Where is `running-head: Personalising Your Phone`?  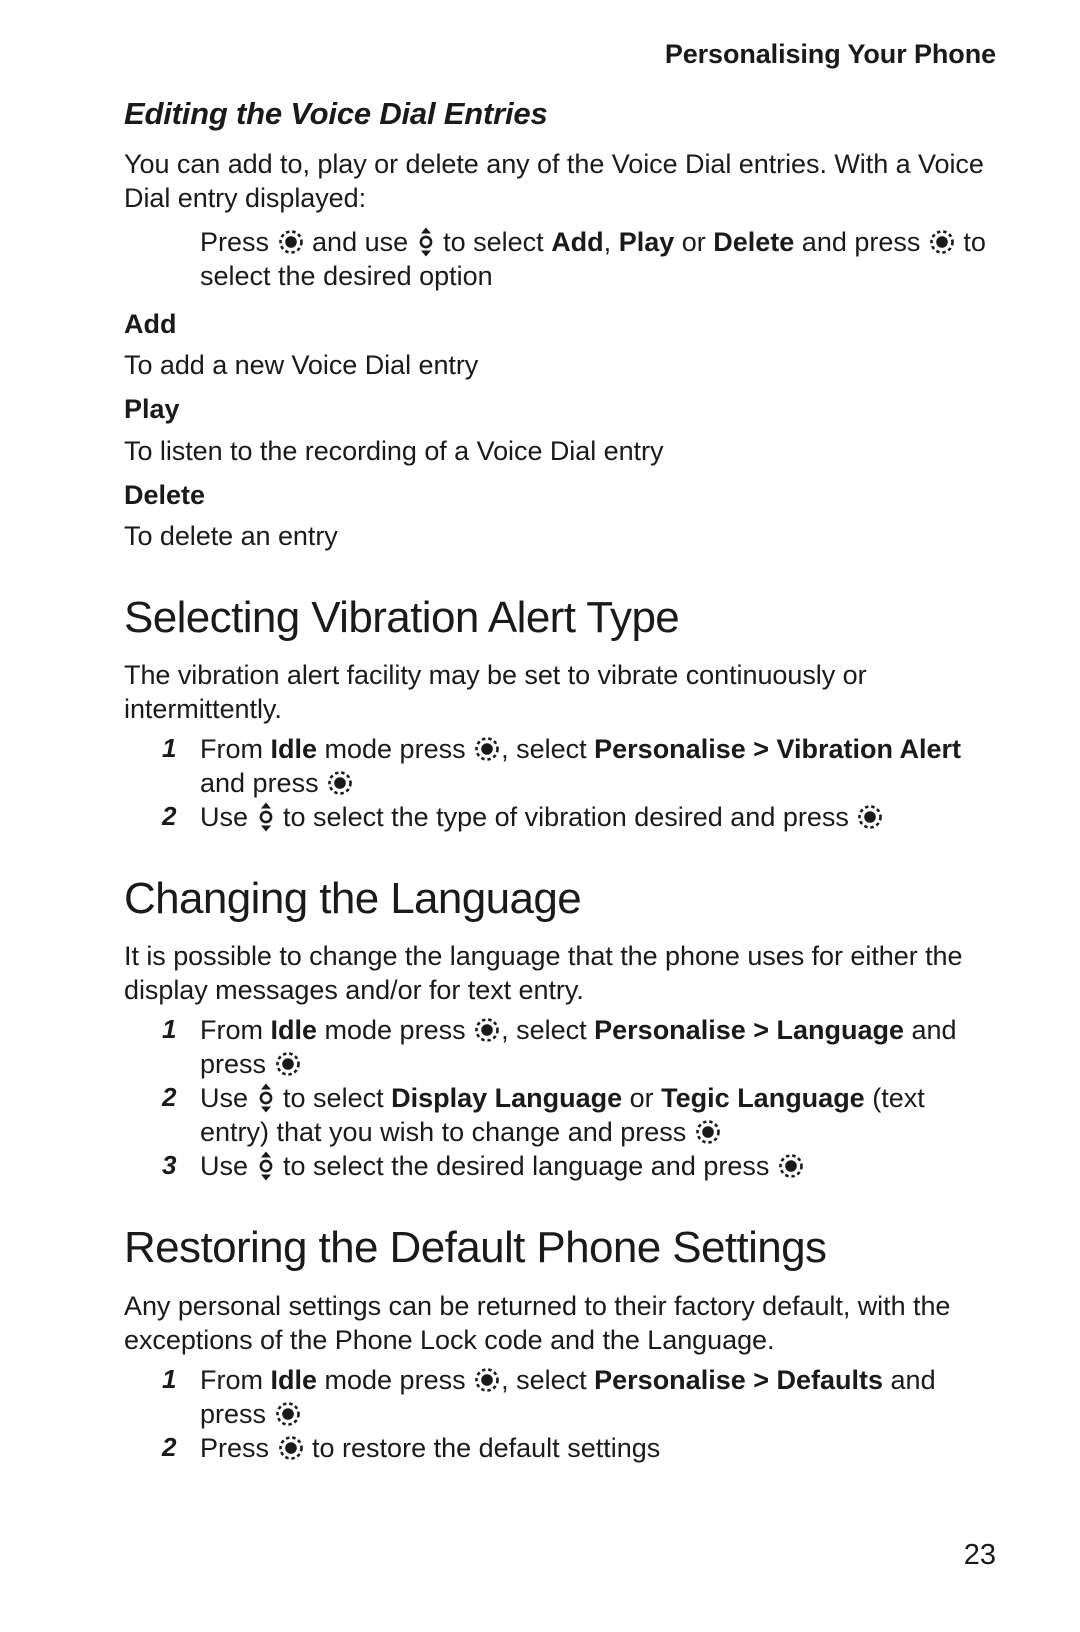 running-head: Personalising Your Phone is located at coordinates (830, 54).